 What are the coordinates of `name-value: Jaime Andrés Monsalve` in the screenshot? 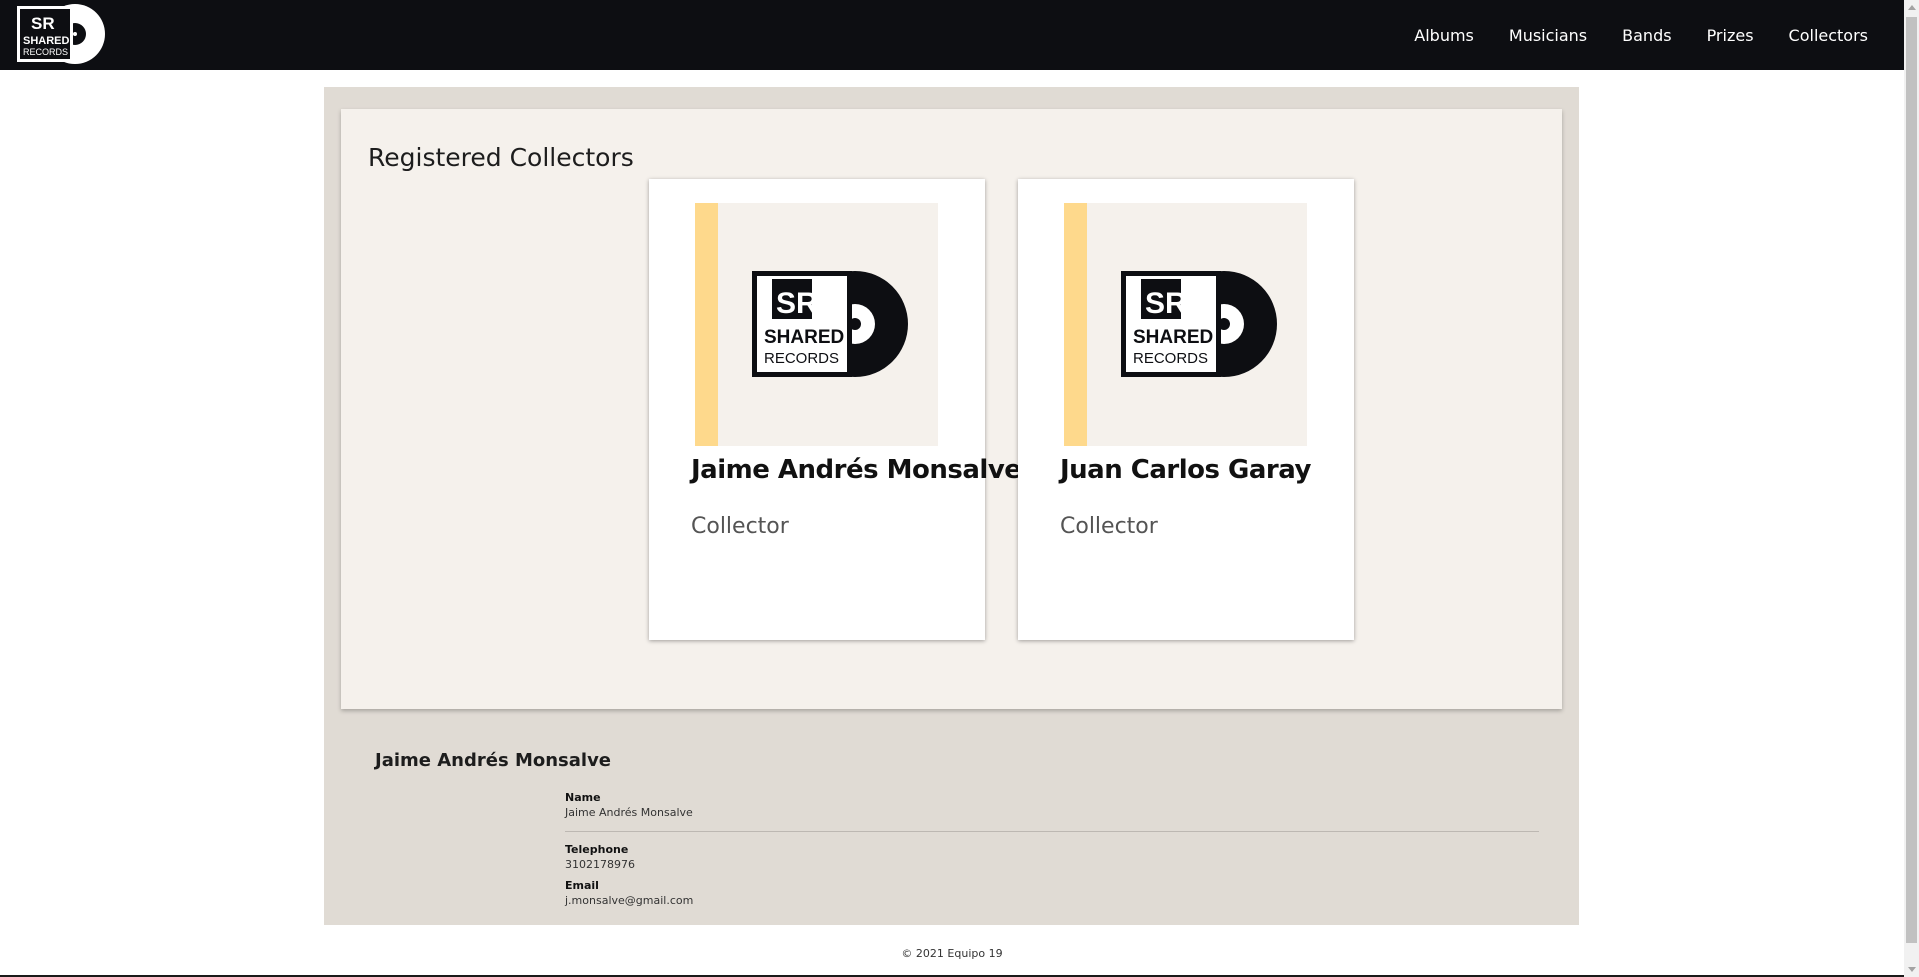 It's located at (629, 812).